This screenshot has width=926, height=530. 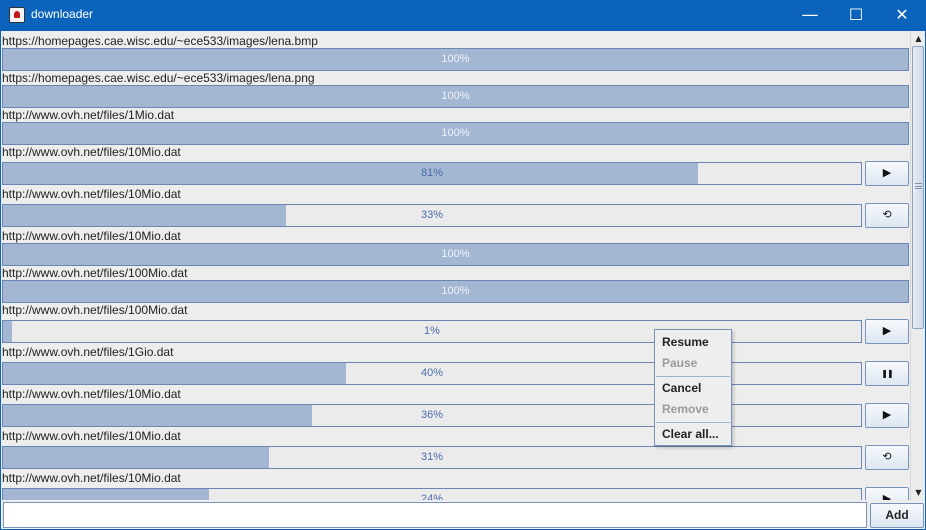 I want to click on scroll-down-arrow-icon: ▼, so click(x=918, y=492).